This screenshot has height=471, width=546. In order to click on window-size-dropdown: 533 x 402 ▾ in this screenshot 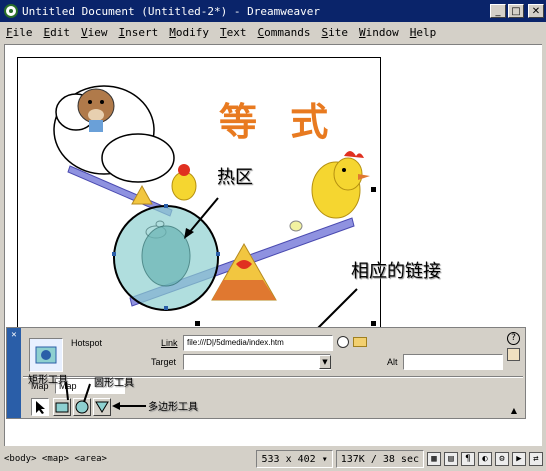, I will do `click(294, 459)`.